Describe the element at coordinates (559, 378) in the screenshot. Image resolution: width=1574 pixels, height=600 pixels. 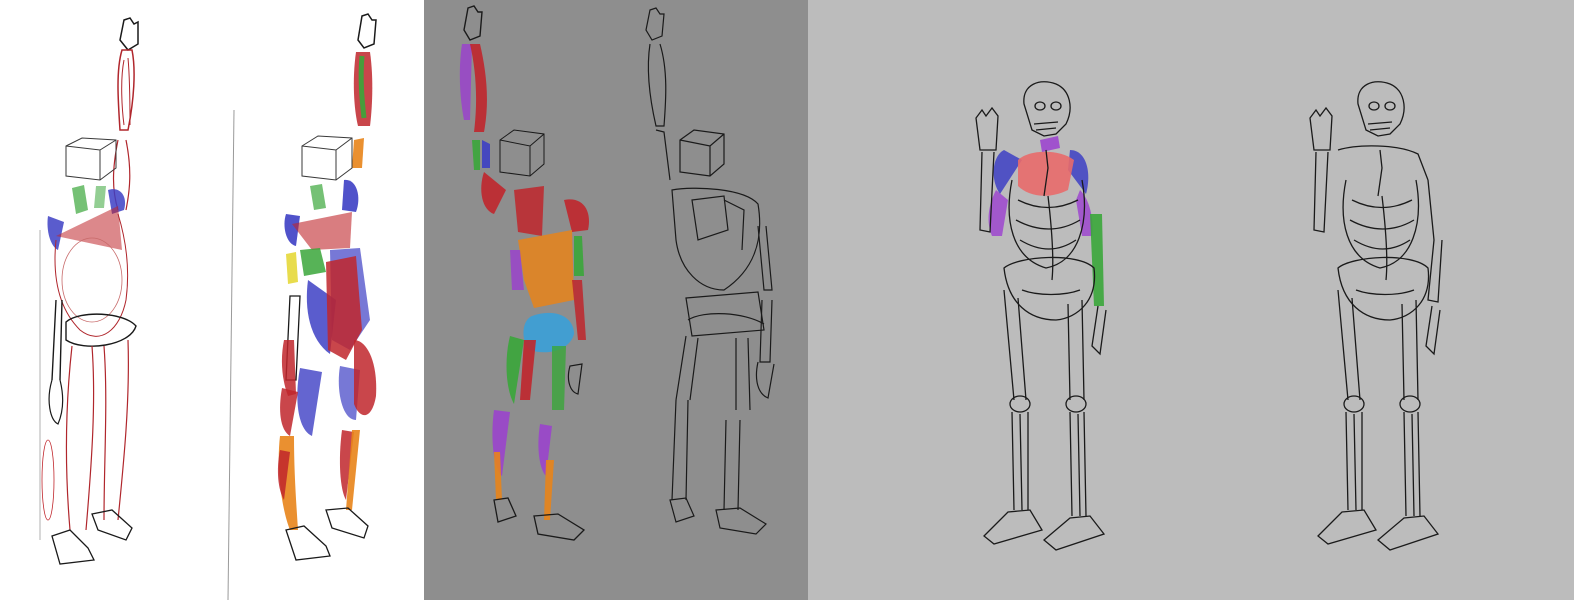
I see `thigh-green-c2` at that location.